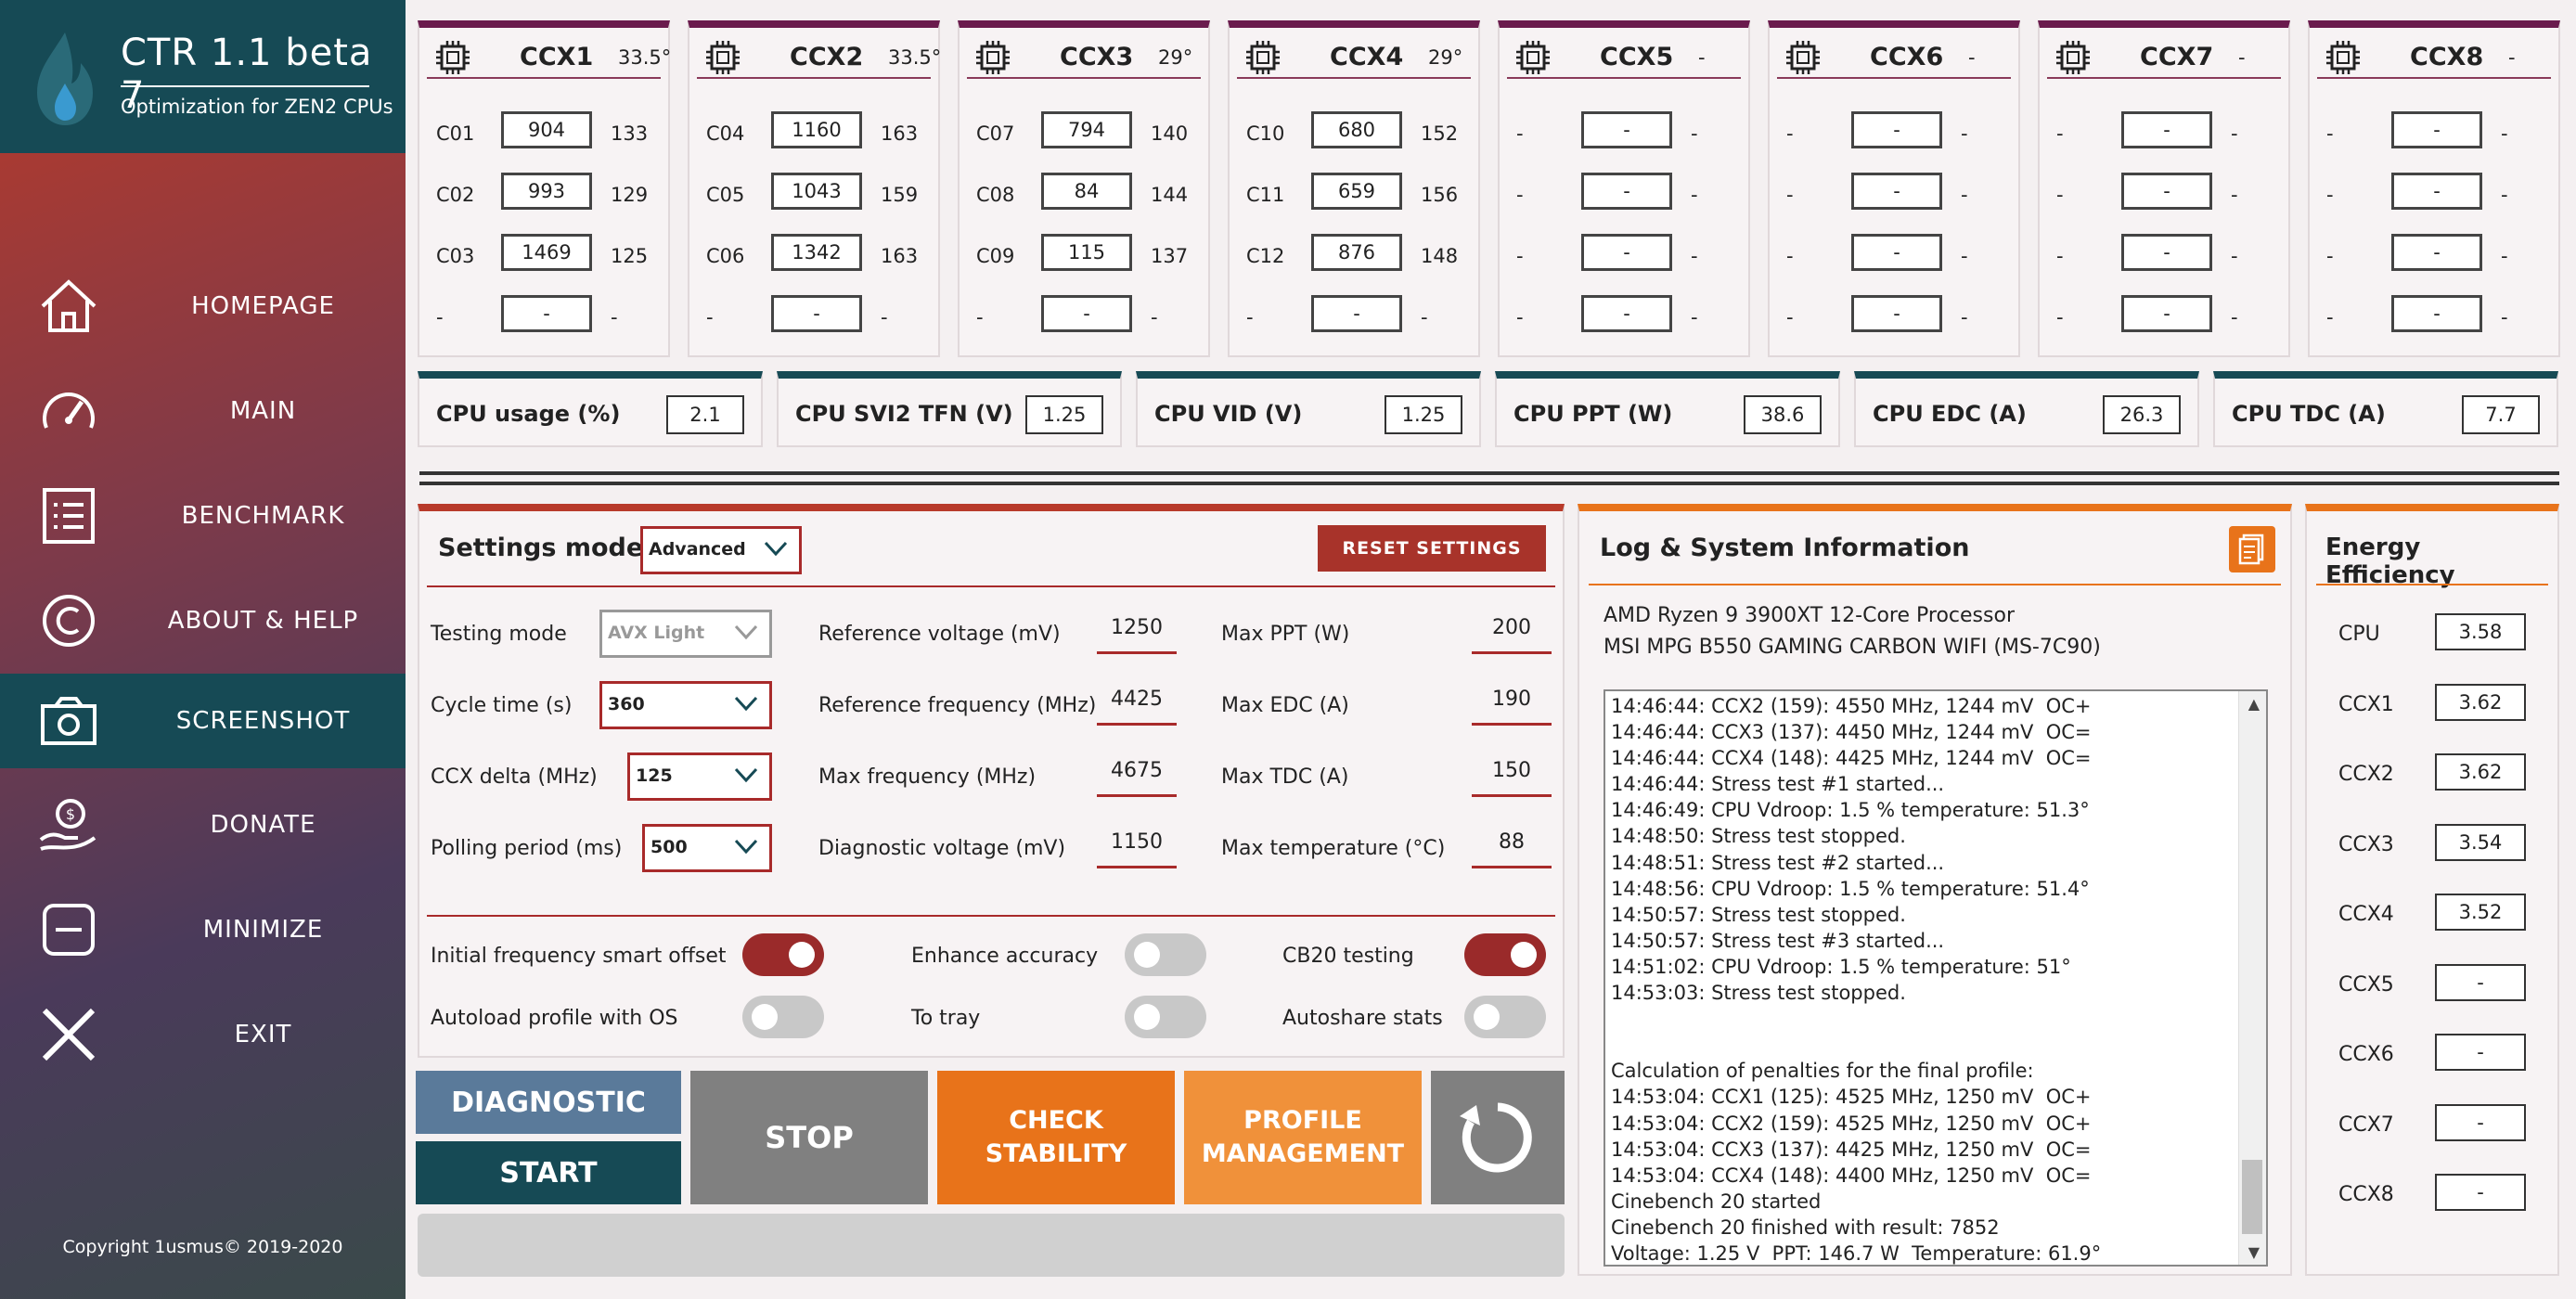  Describe the element at coordinates (203, 1034) in the screenshot. I see `nav-exit: EXIT` at that location.